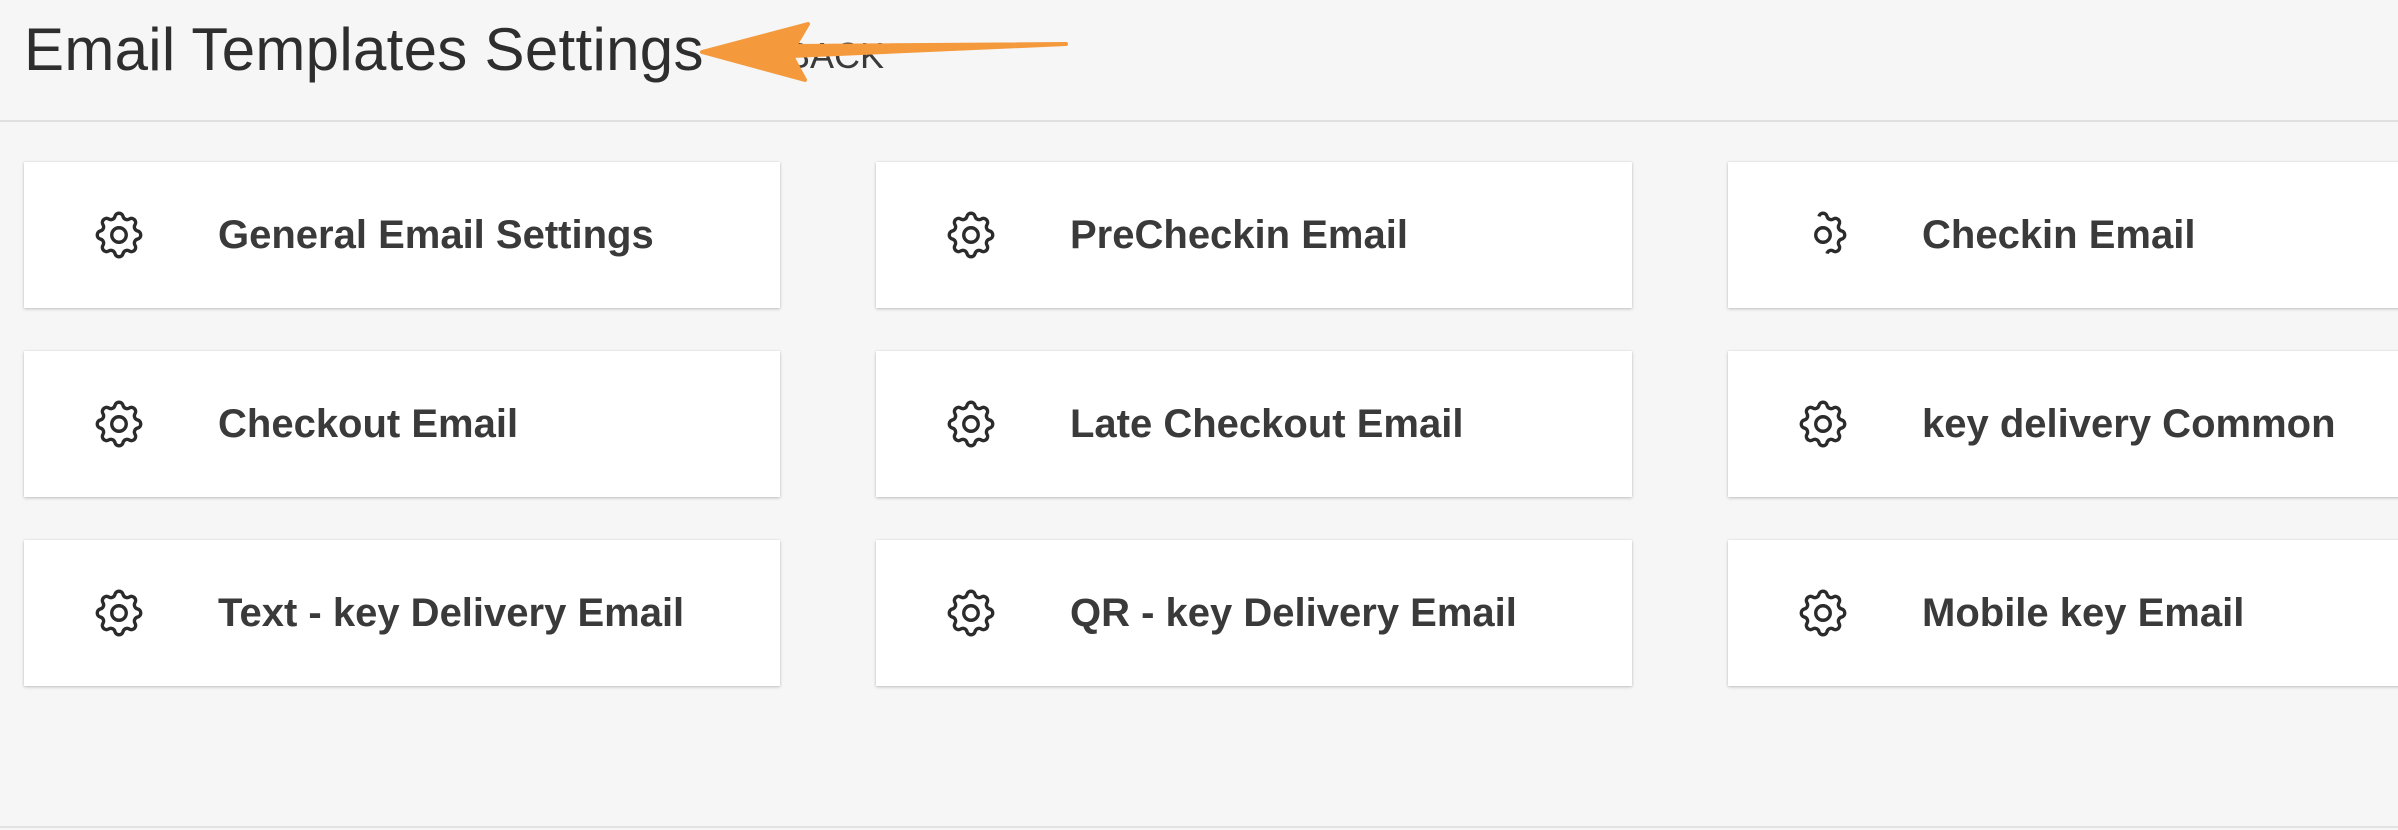 The height and width of the screenshot is (830, 2398). What do you see at coordinates (2129, 424) in the screenshot?
I see `card-label: key delivery Common` at bounding box center [2129, 424].